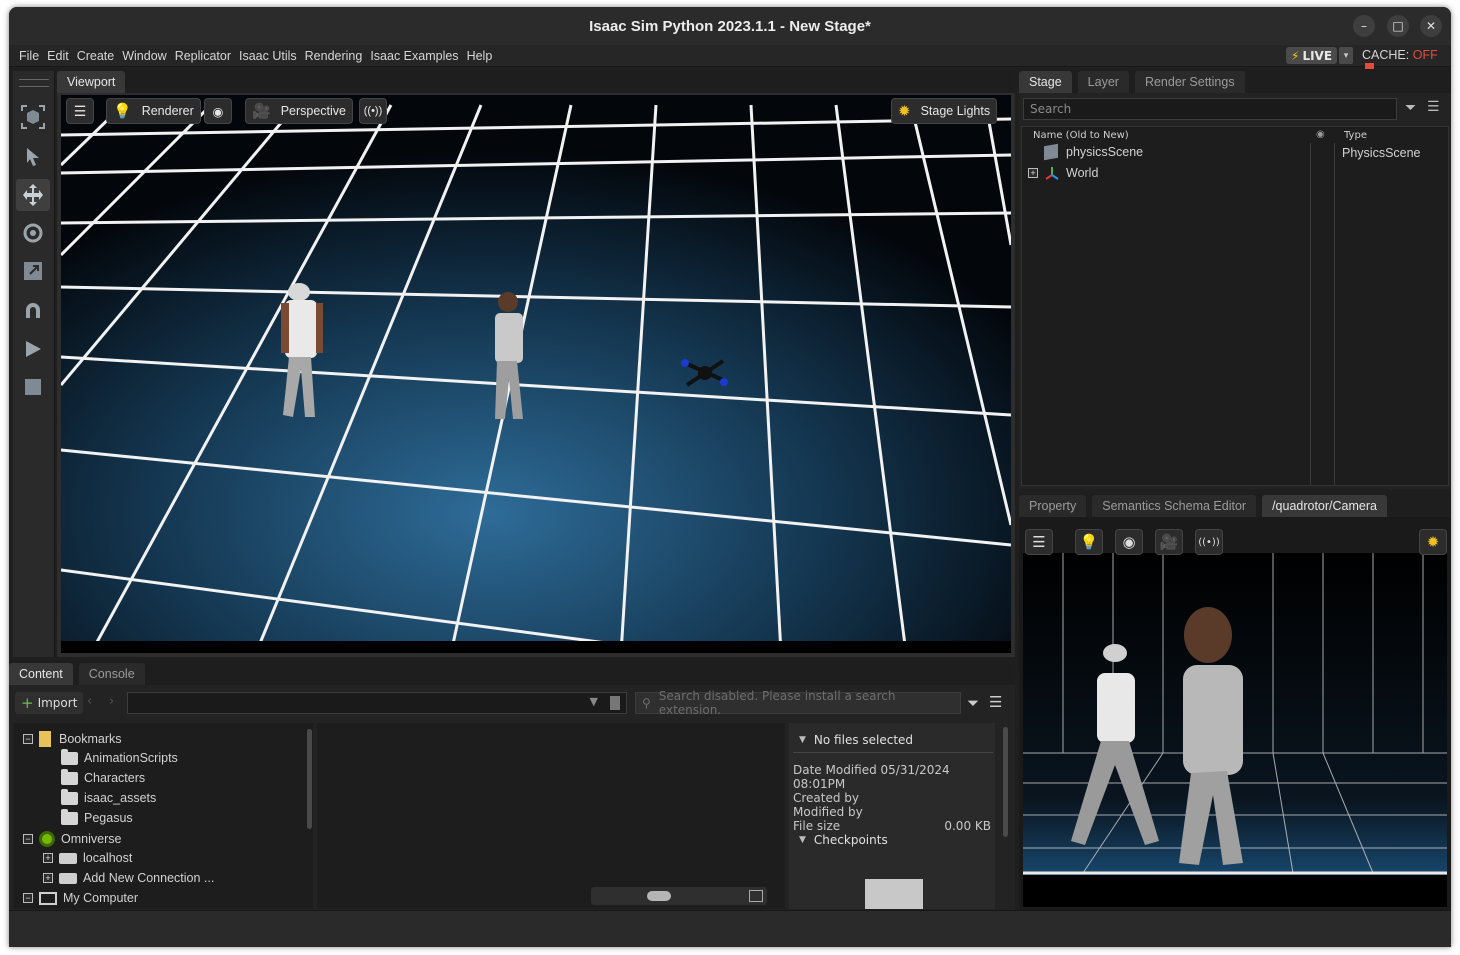 This screenshot has width=1460, height=955. What do you see at coordinates (41, 674) in the screenshot?
I see `tab-content: Content` at bounding box center [41, 674].